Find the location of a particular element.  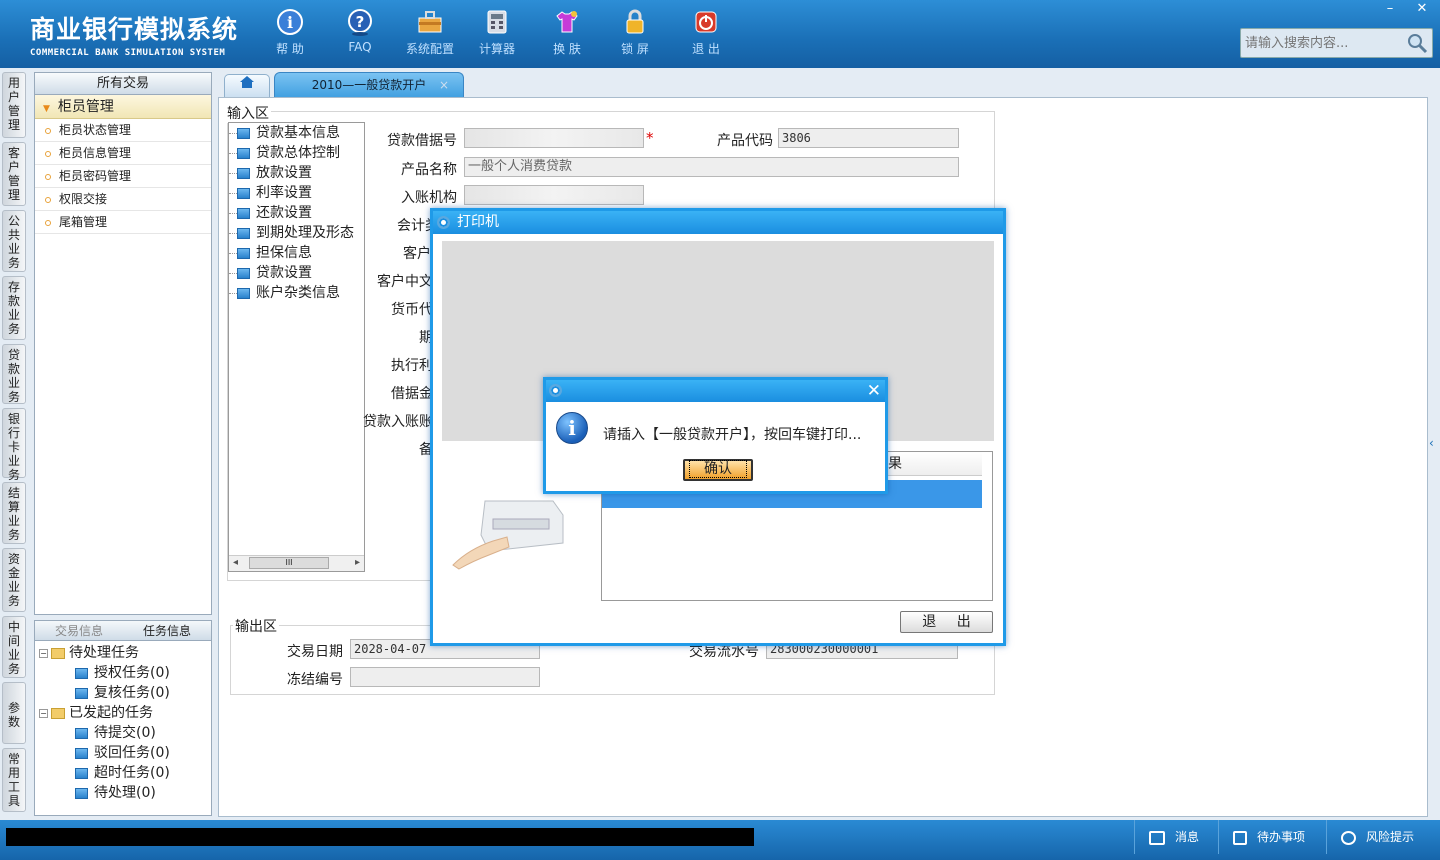

tree-node-initiated: − 已发起的任务 is located at coordinates (123, 713).